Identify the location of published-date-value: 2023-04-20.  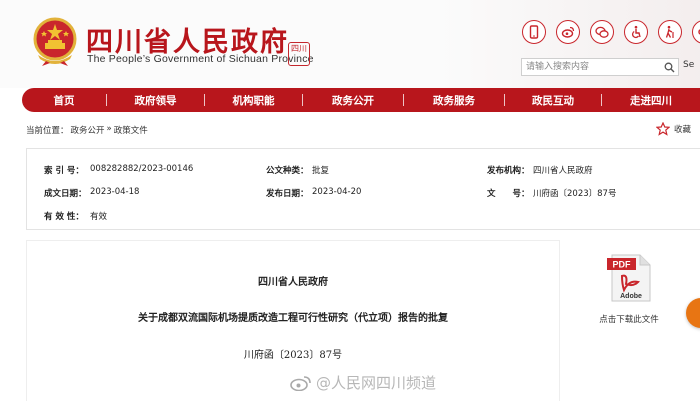
(337, 192).